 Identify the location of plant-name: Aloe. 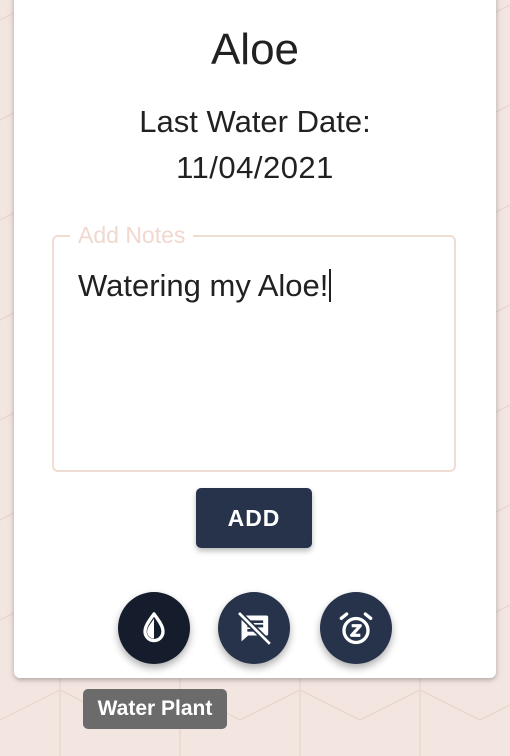
(255, 49).